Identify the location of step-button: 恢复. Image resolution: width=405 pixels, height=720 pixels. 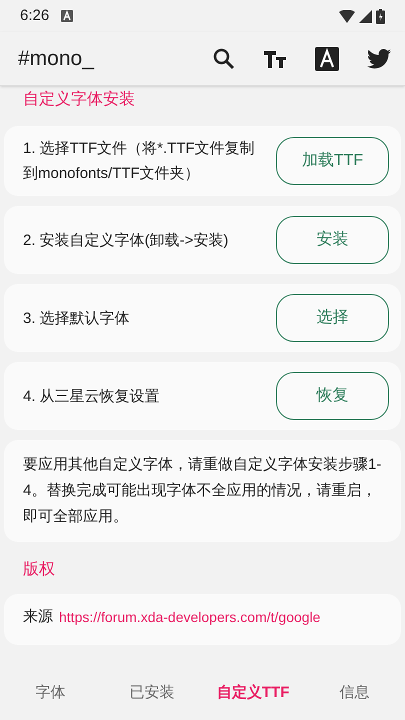
(332, 396).